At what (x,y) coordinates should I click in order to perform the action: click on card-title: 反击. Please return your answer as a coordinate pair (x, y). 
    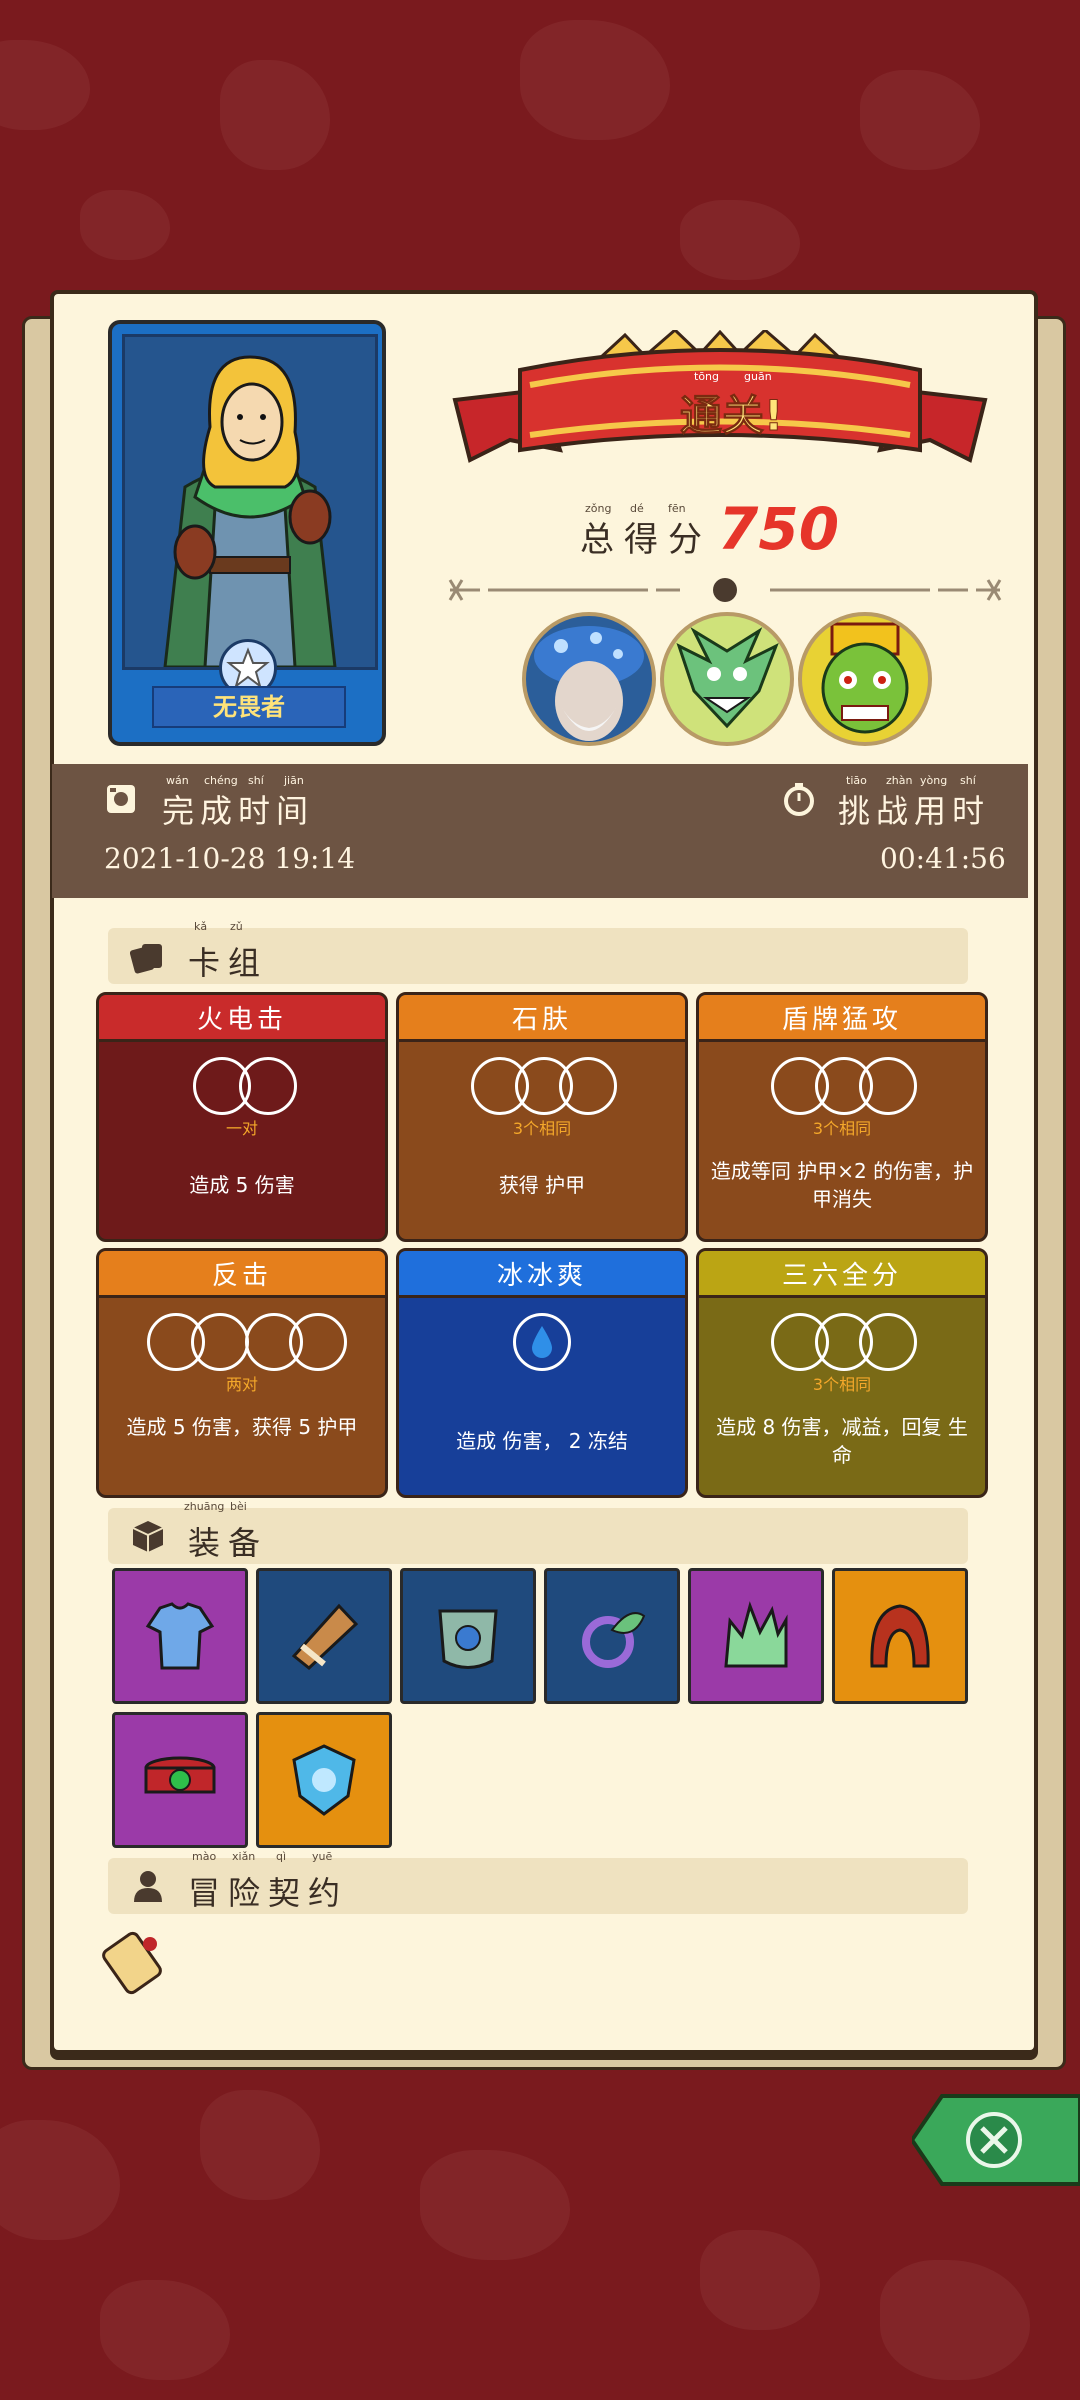
    Looking at the image, I should click on (241, 1276).